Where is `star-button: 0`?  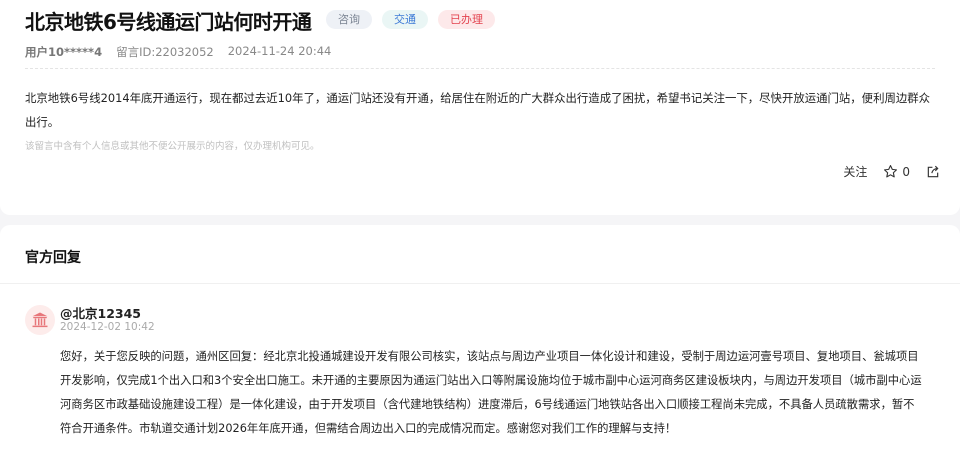
star-button: 0 is located at coordinates (896, 171).